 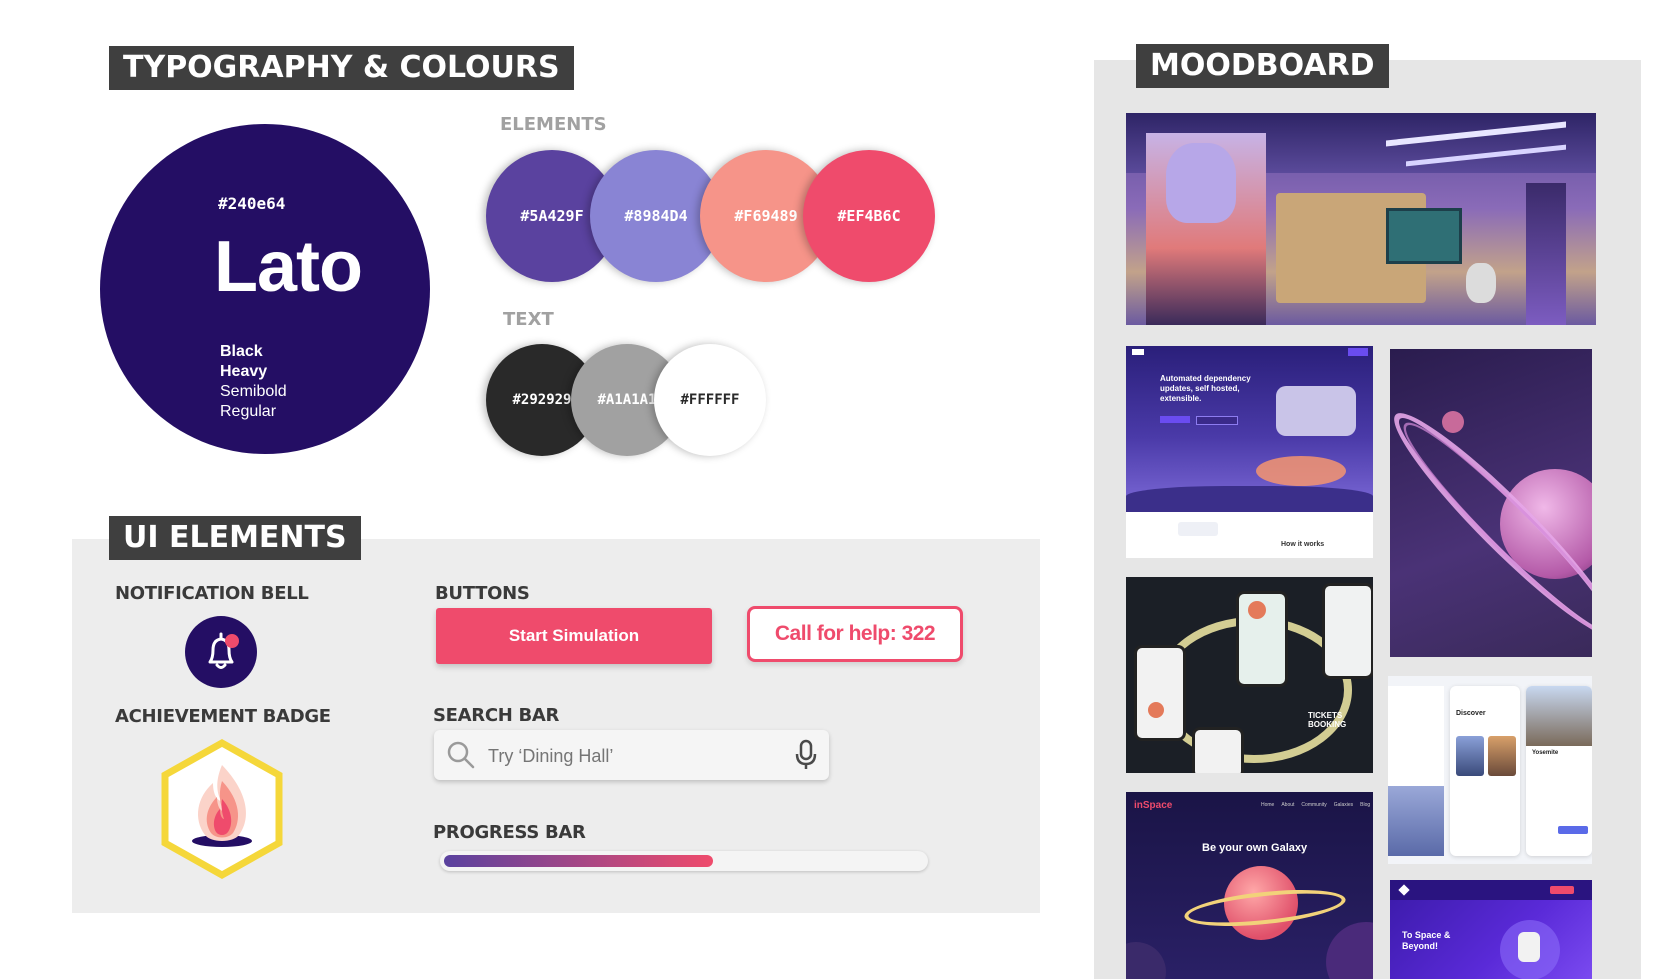 What do you see at coordinates (710, 400) in the screenshot?
I see `swatch-ffffff: #FFFFFF` at bounding box center [710, 400].